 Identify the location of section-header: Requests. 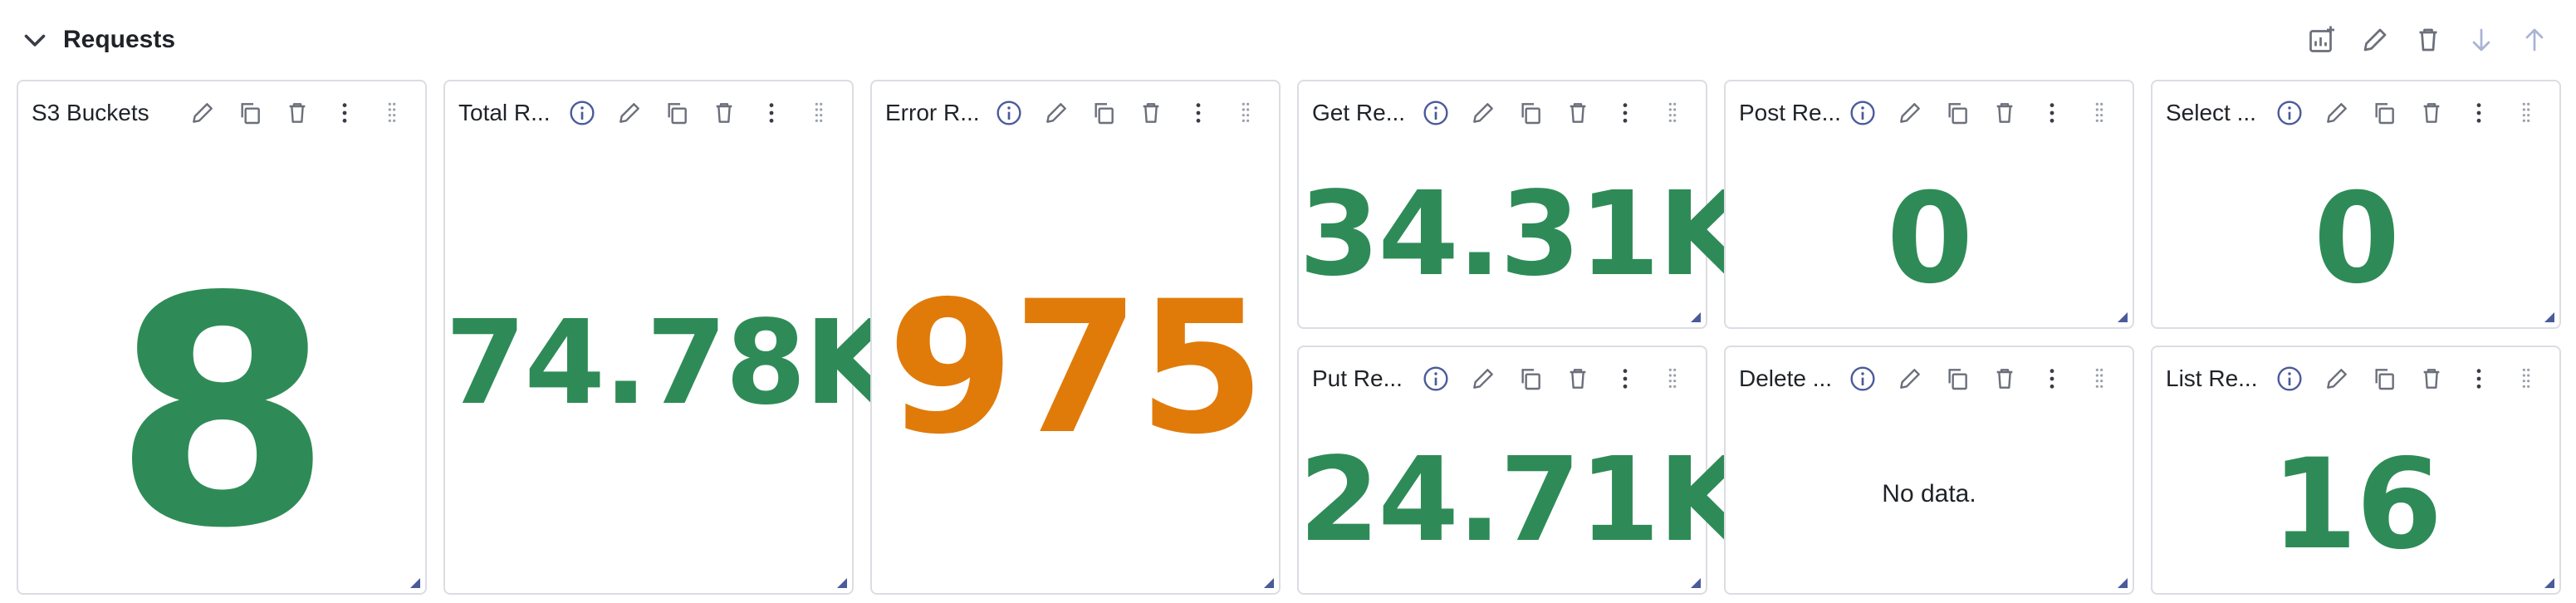
(1288, 40).